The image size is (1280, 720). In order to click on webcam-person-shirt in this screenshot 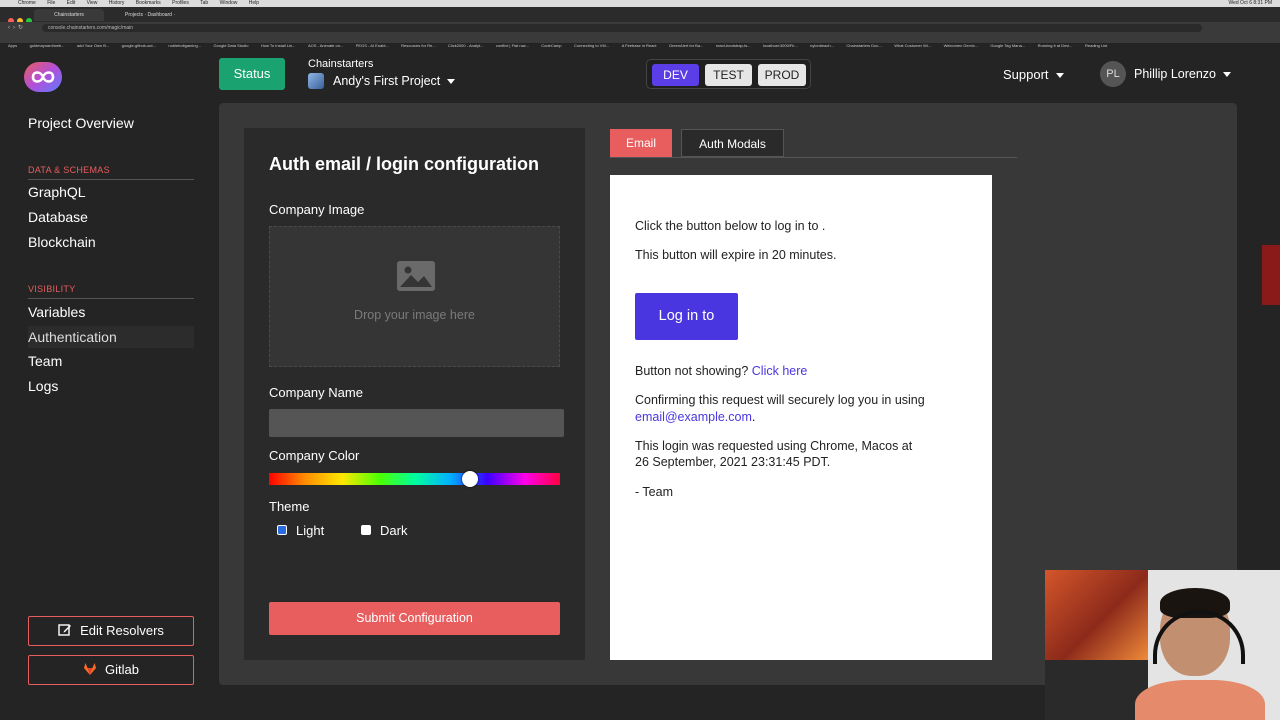, I will do `click(1200, 700)`.